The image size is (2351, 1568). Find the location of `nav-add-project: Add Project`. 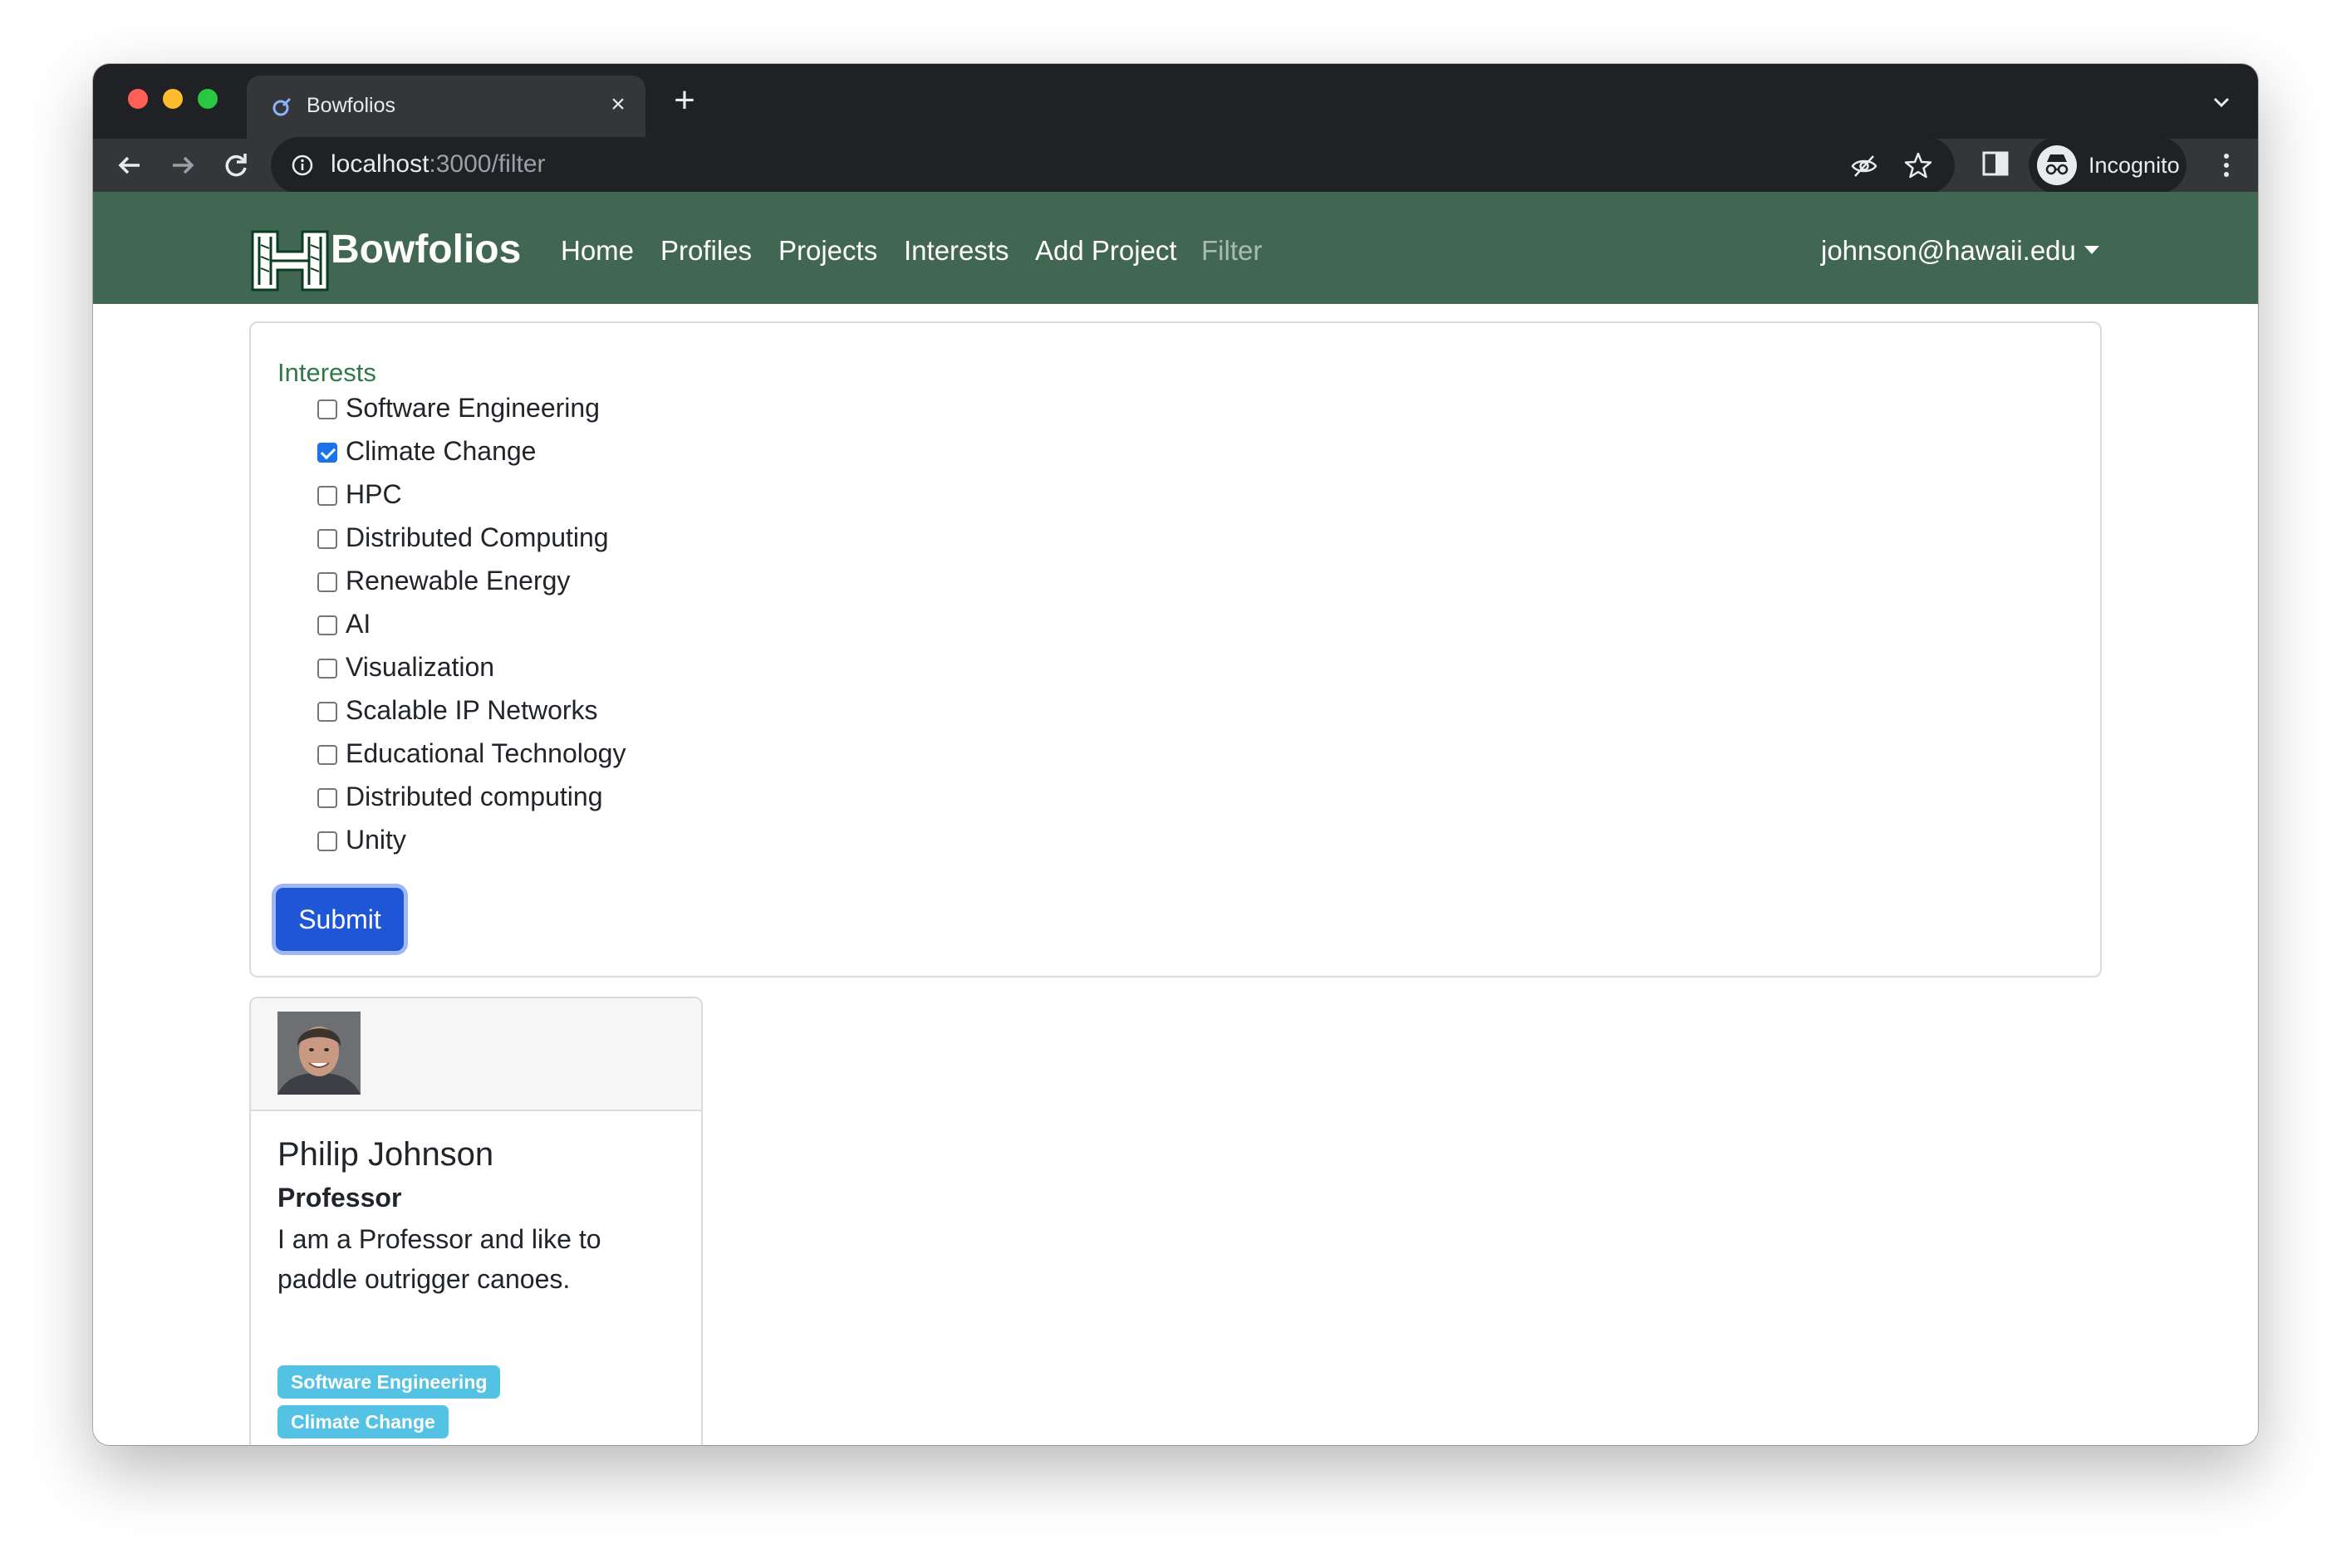

nav-add-project: Add Project is located at coordinates (1106, 251).